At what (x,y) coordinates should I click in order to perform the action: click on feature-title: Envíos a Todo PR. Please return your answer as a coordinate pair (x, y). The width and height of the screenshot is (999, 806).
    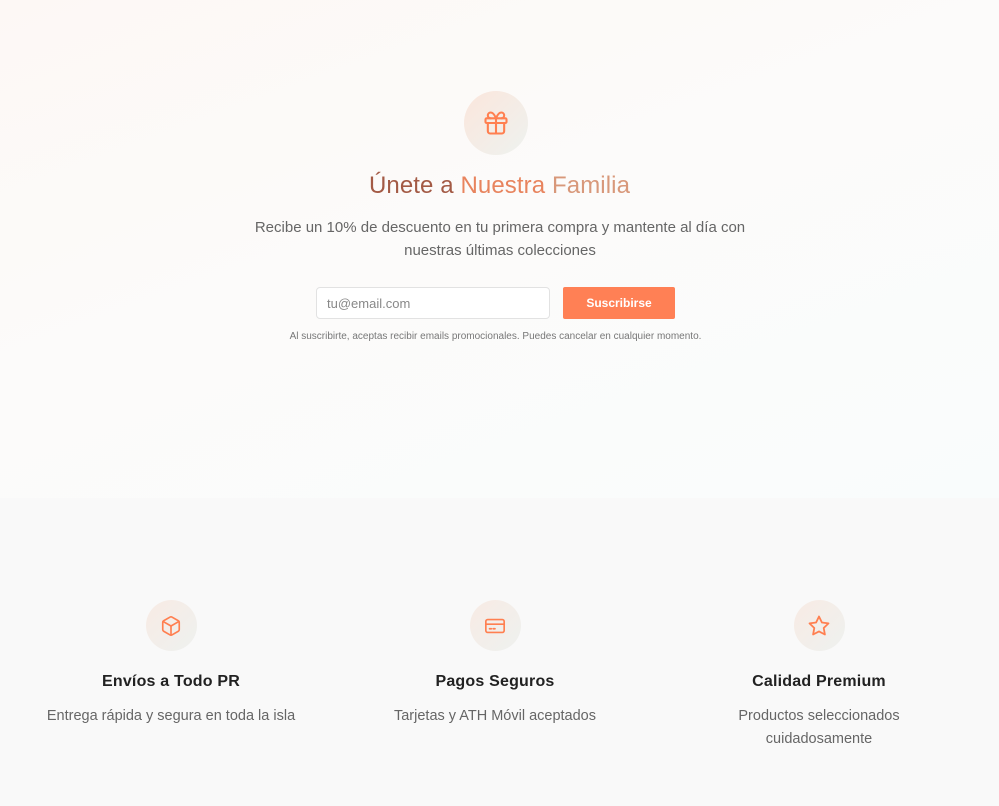
    Looking at the image, I should click on (171, 681).